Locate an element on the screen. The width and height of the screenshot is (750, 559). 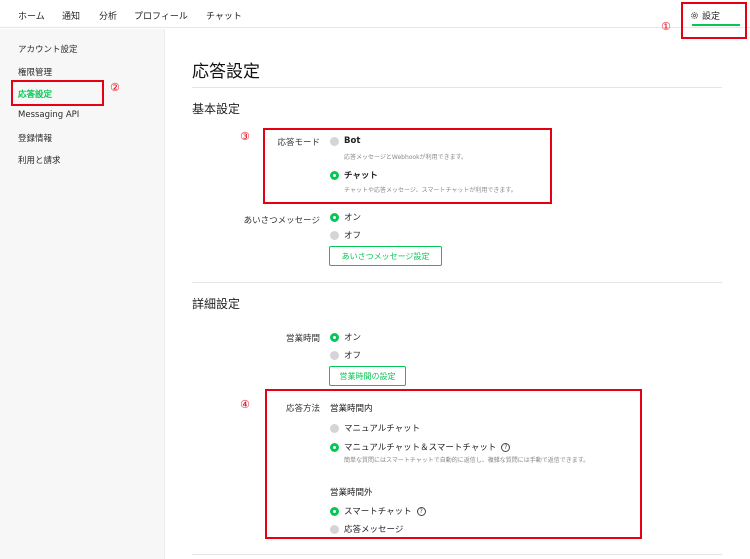
radio-hours-off: オフ is located at coordinates (345, 355).